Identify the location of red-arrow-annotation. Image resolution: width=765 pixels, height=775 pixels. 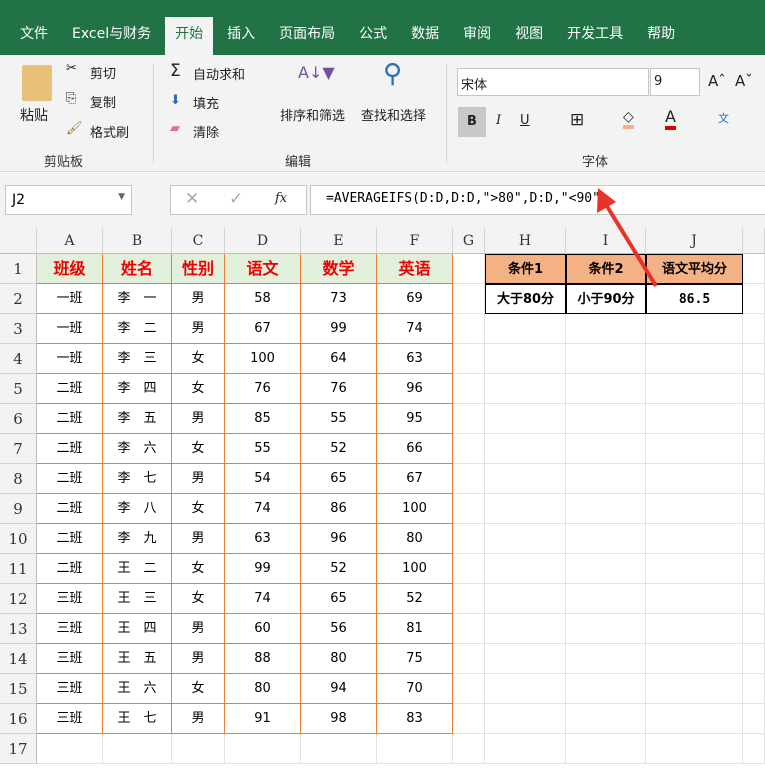
(627, 238).